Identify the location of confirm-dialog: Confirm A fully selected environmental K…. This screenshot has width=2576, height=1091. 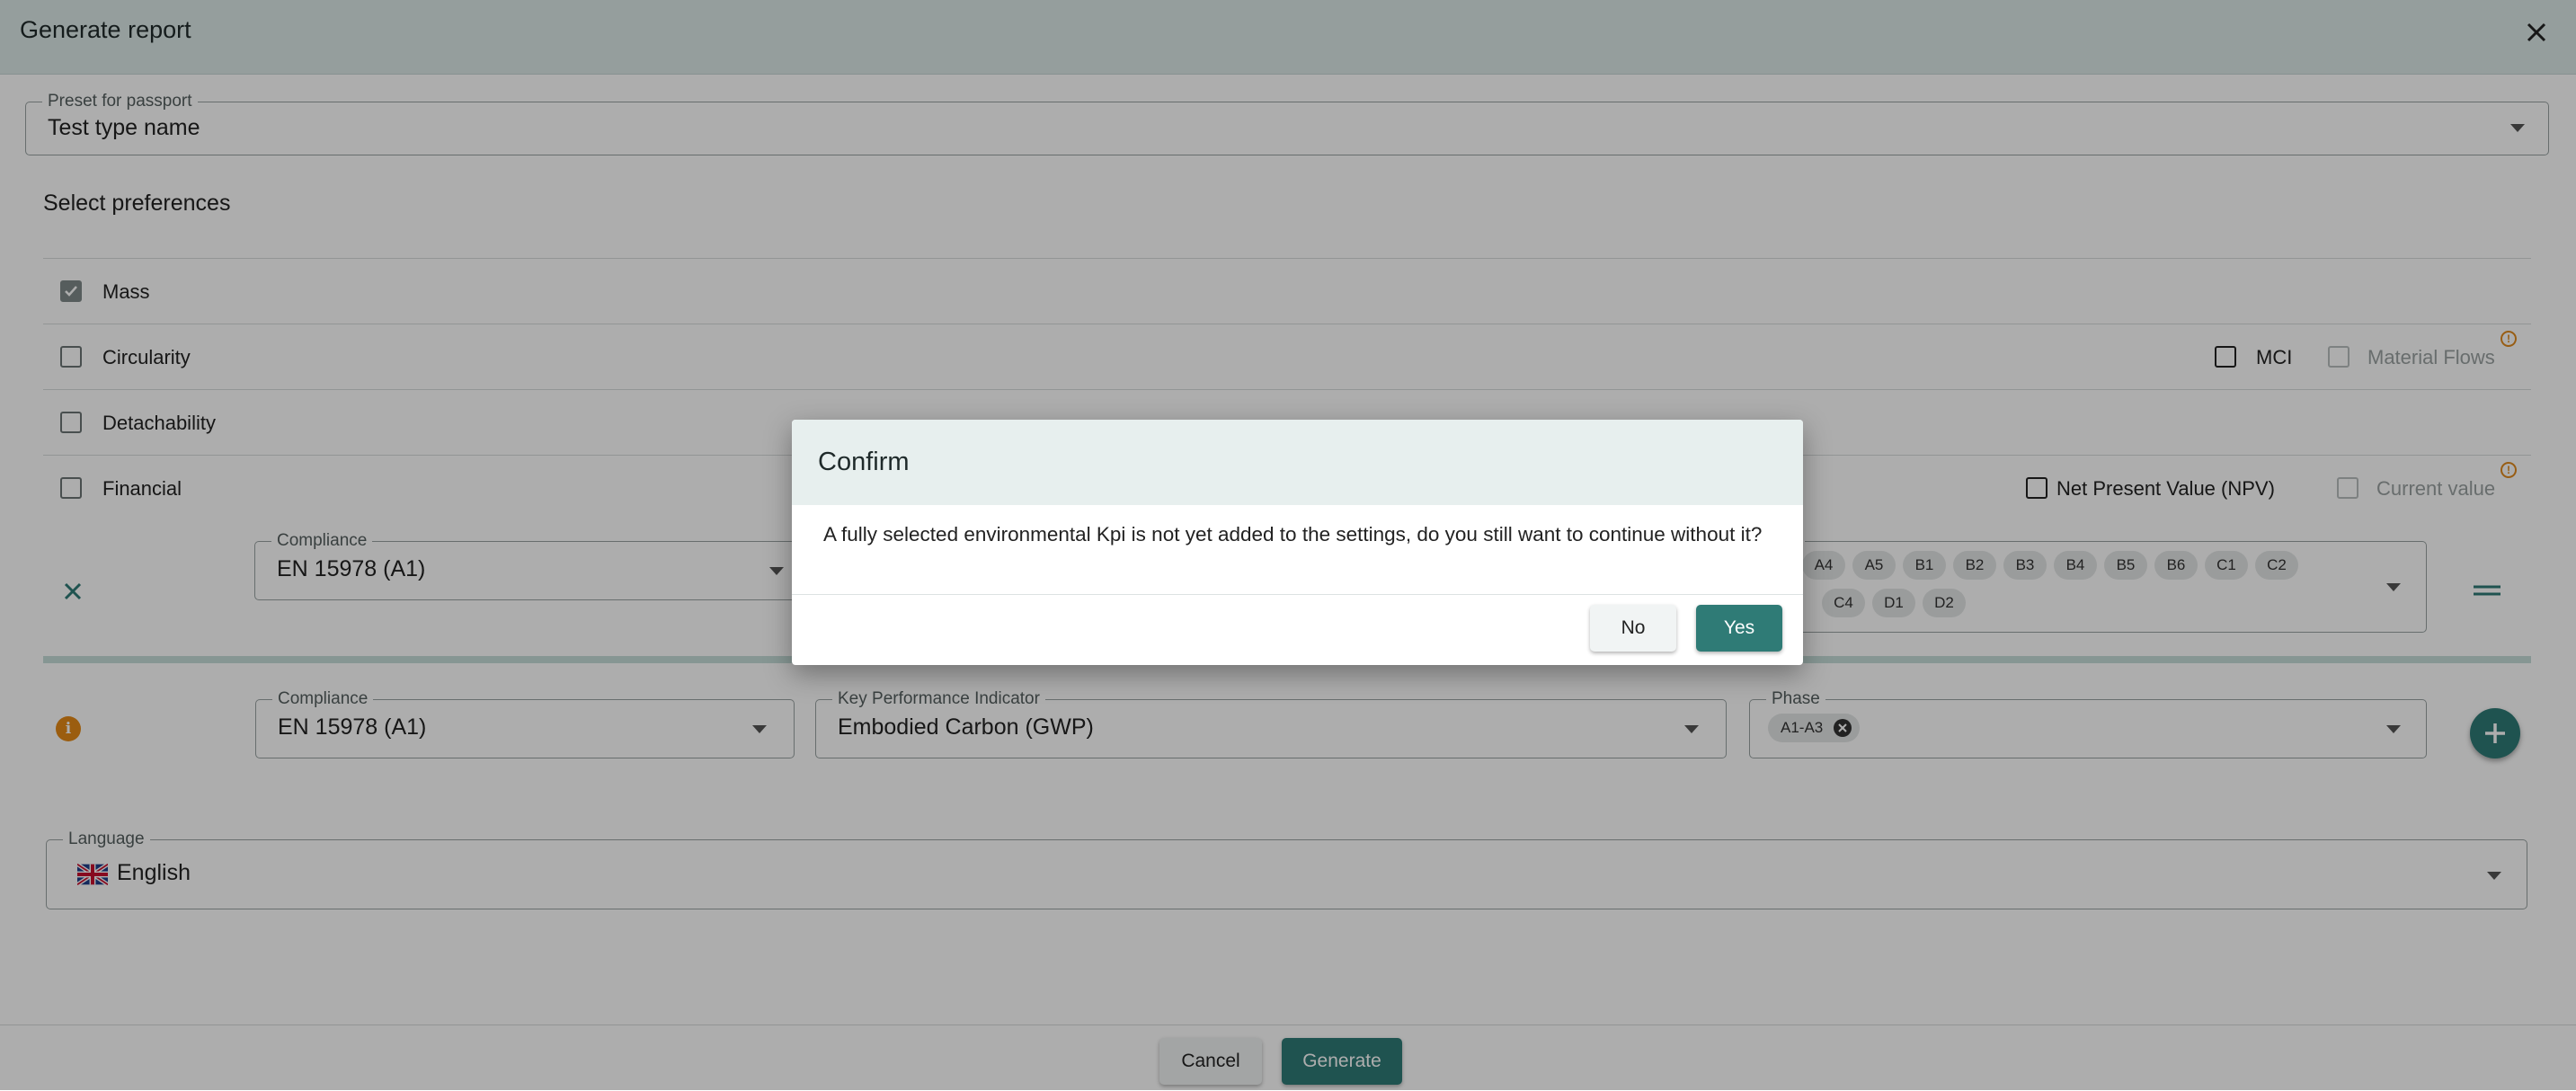
(1297, 542).